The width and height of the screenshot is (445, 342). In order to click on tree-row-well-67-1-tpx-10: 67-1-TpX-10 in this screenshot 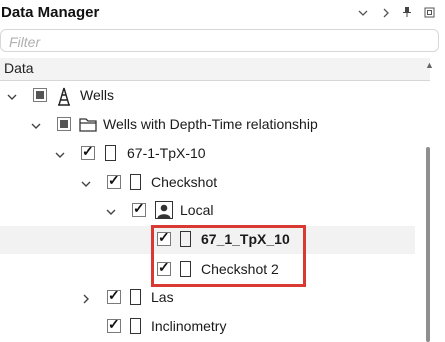, I will do `click(207, 154)`.